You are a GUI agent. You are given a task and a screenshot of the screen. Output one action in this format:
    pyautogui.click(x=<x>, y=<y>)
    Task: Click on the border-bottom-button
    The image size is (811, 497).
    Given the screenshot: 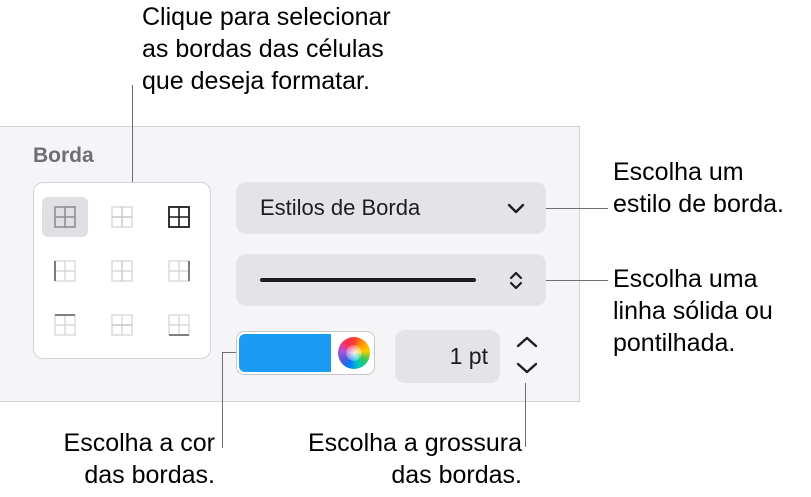 What is the action you would take?
    pyautogui.click(x=179, y=325)
    